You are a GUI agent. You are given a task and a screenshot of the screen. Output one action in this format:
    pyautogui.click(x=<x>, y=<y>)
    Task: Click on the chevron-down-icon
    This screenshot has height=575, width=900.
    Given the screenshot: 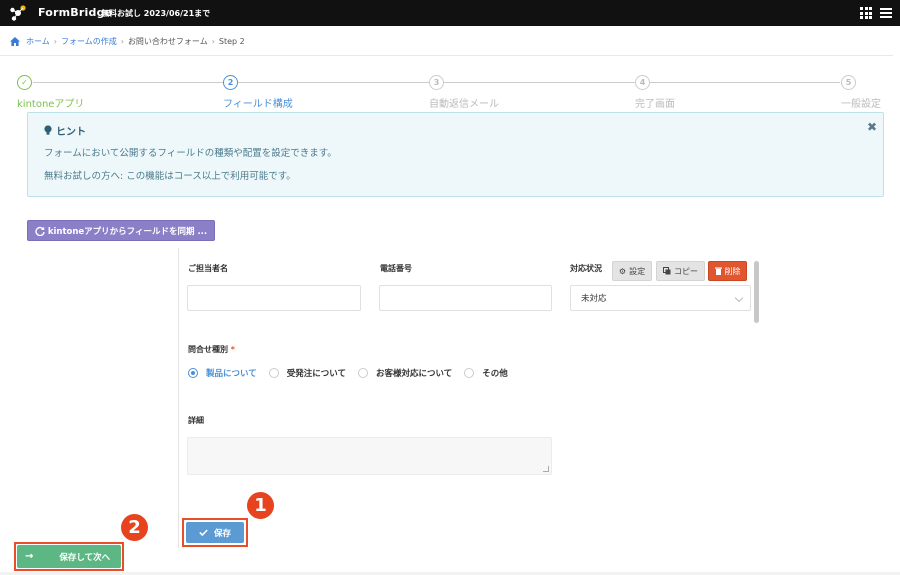 What is the action you would take?
    pyautogui.click(x=739, y=298)
    